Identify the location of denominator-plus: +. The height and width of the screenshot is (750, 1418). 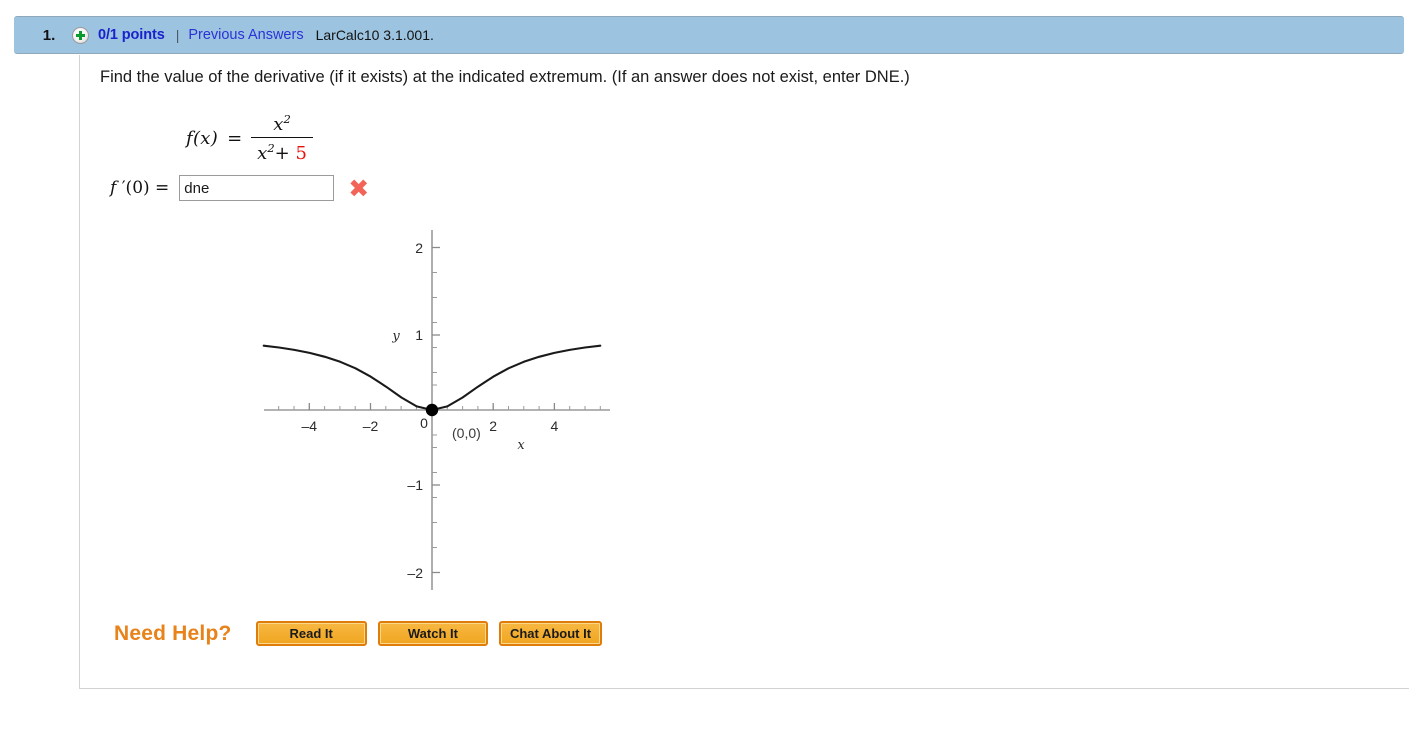
(282, 154).